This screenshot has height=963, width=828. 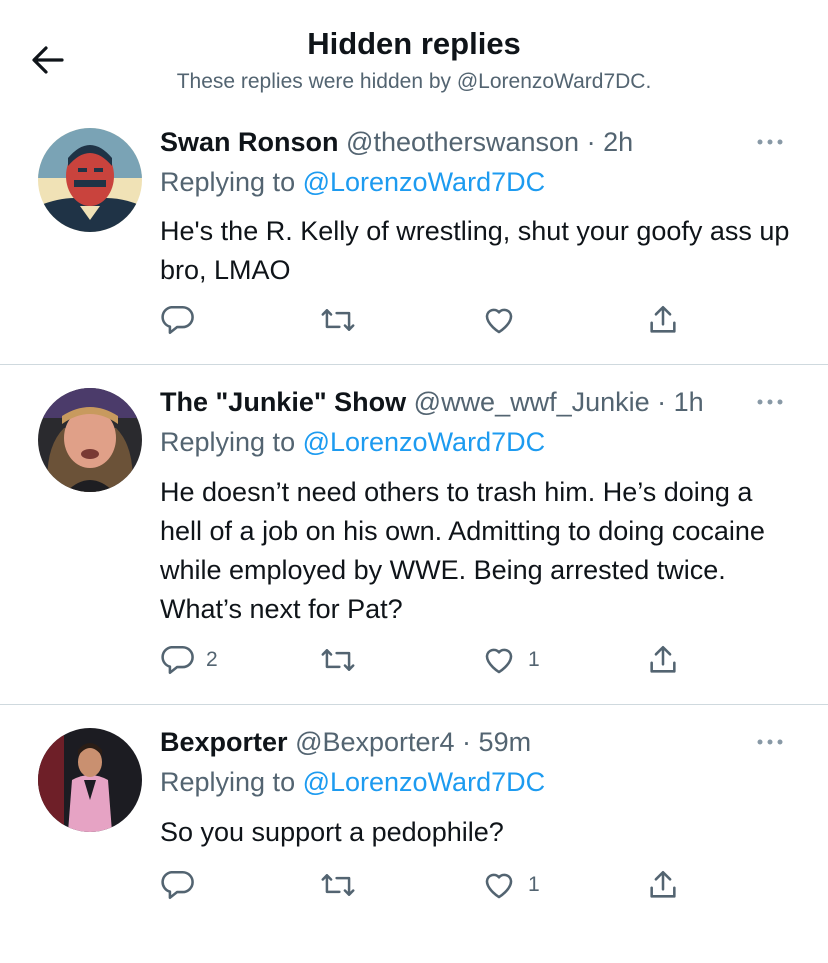 I want to click on reply-text: So you support a pedophile?, so click(x=332, y=832).